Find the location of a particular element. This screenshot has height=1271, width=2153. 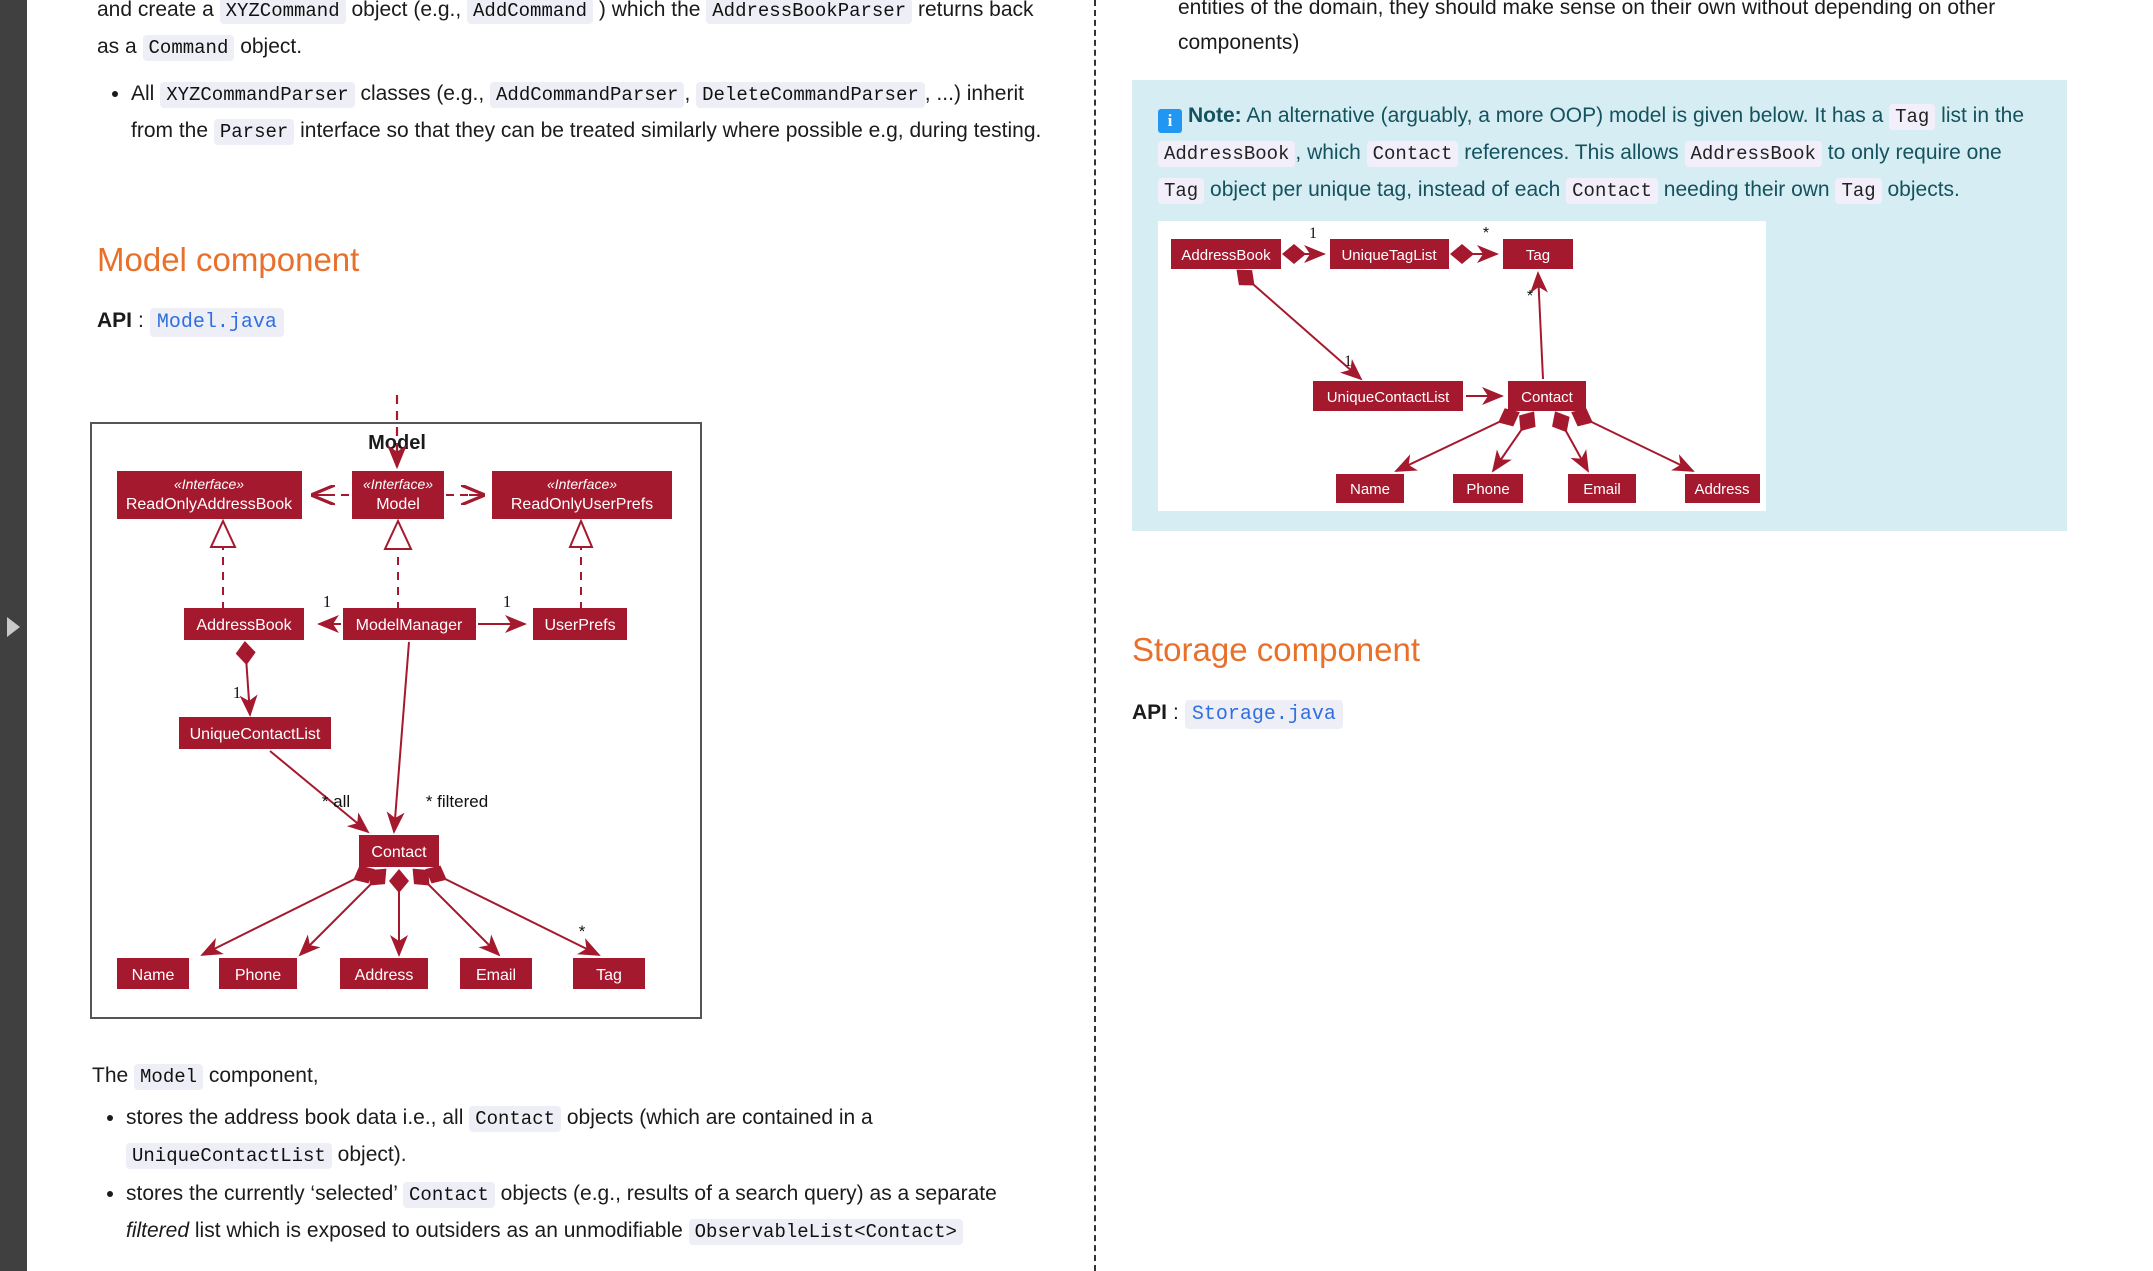

page-column-divider is located at coordinates (1095, 635).